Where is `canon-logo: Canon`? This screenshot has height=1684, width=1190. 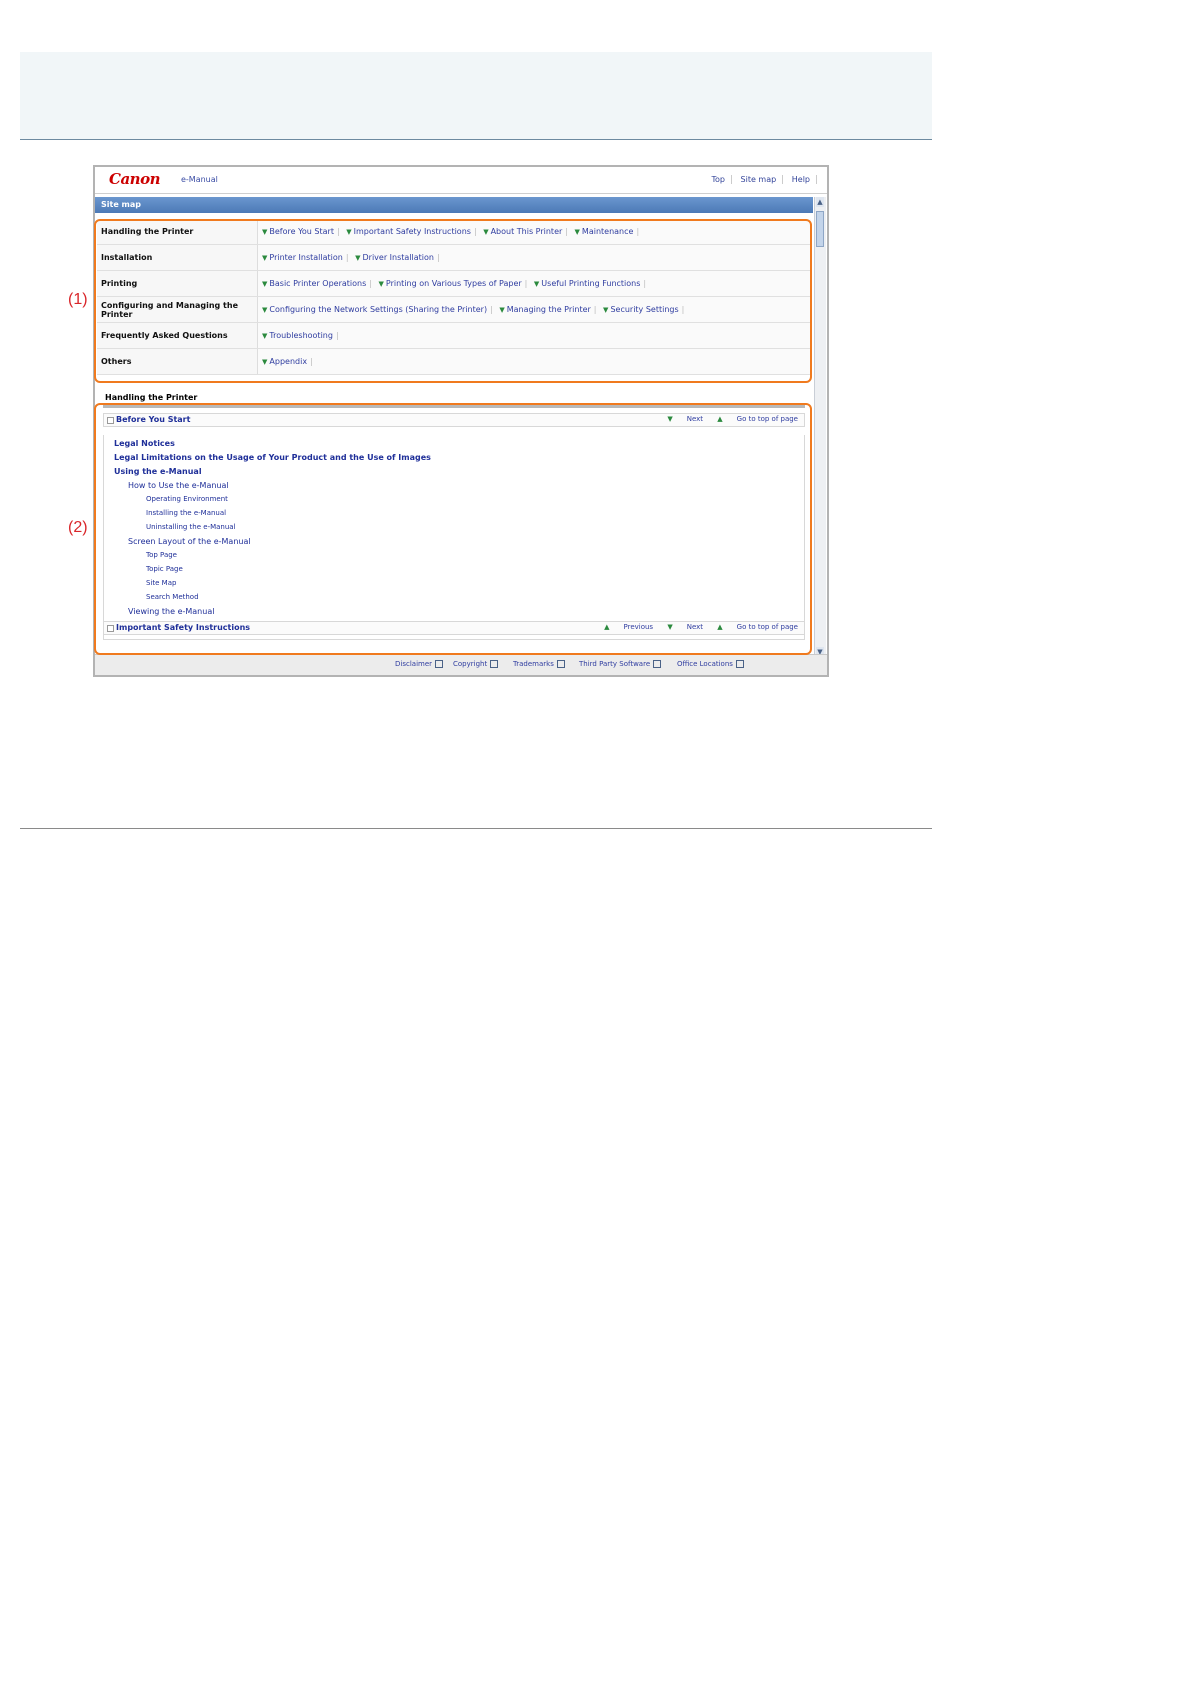 canon-logo: Canon is located at coordinates (134, 179).